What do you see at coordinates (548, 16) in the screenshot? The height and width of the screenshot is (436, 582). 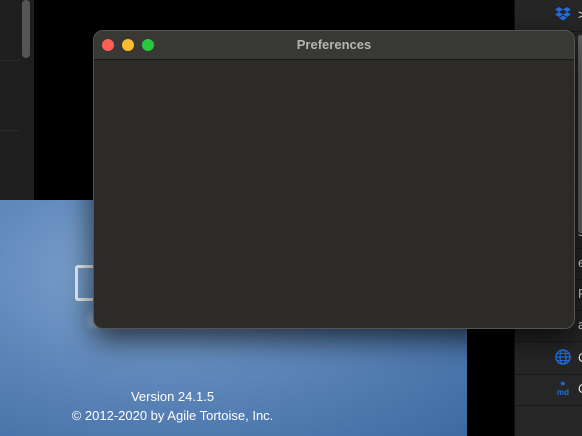 I see `list-item: >` at bounding box center [548, 16].